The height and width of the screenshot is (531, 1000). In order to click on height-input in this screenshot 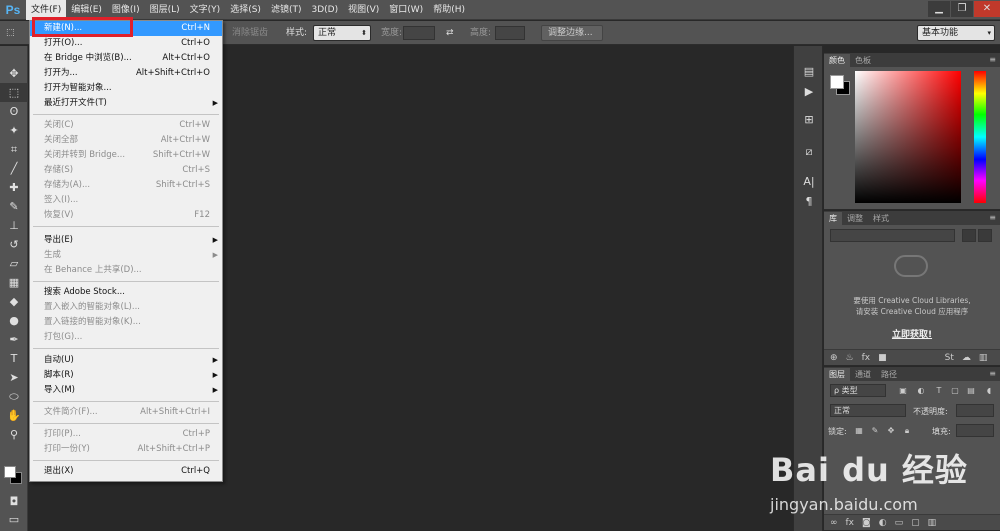, I will do `click(510, 33)`.